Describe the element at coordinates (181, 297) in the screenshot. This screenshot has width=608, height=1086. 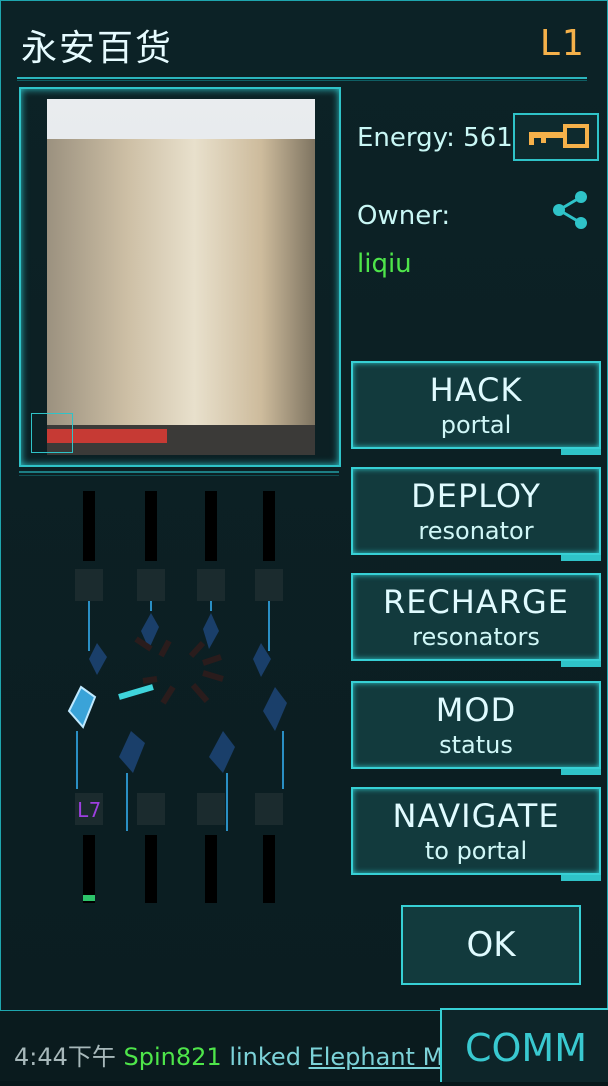
I see `building-image` at that location.